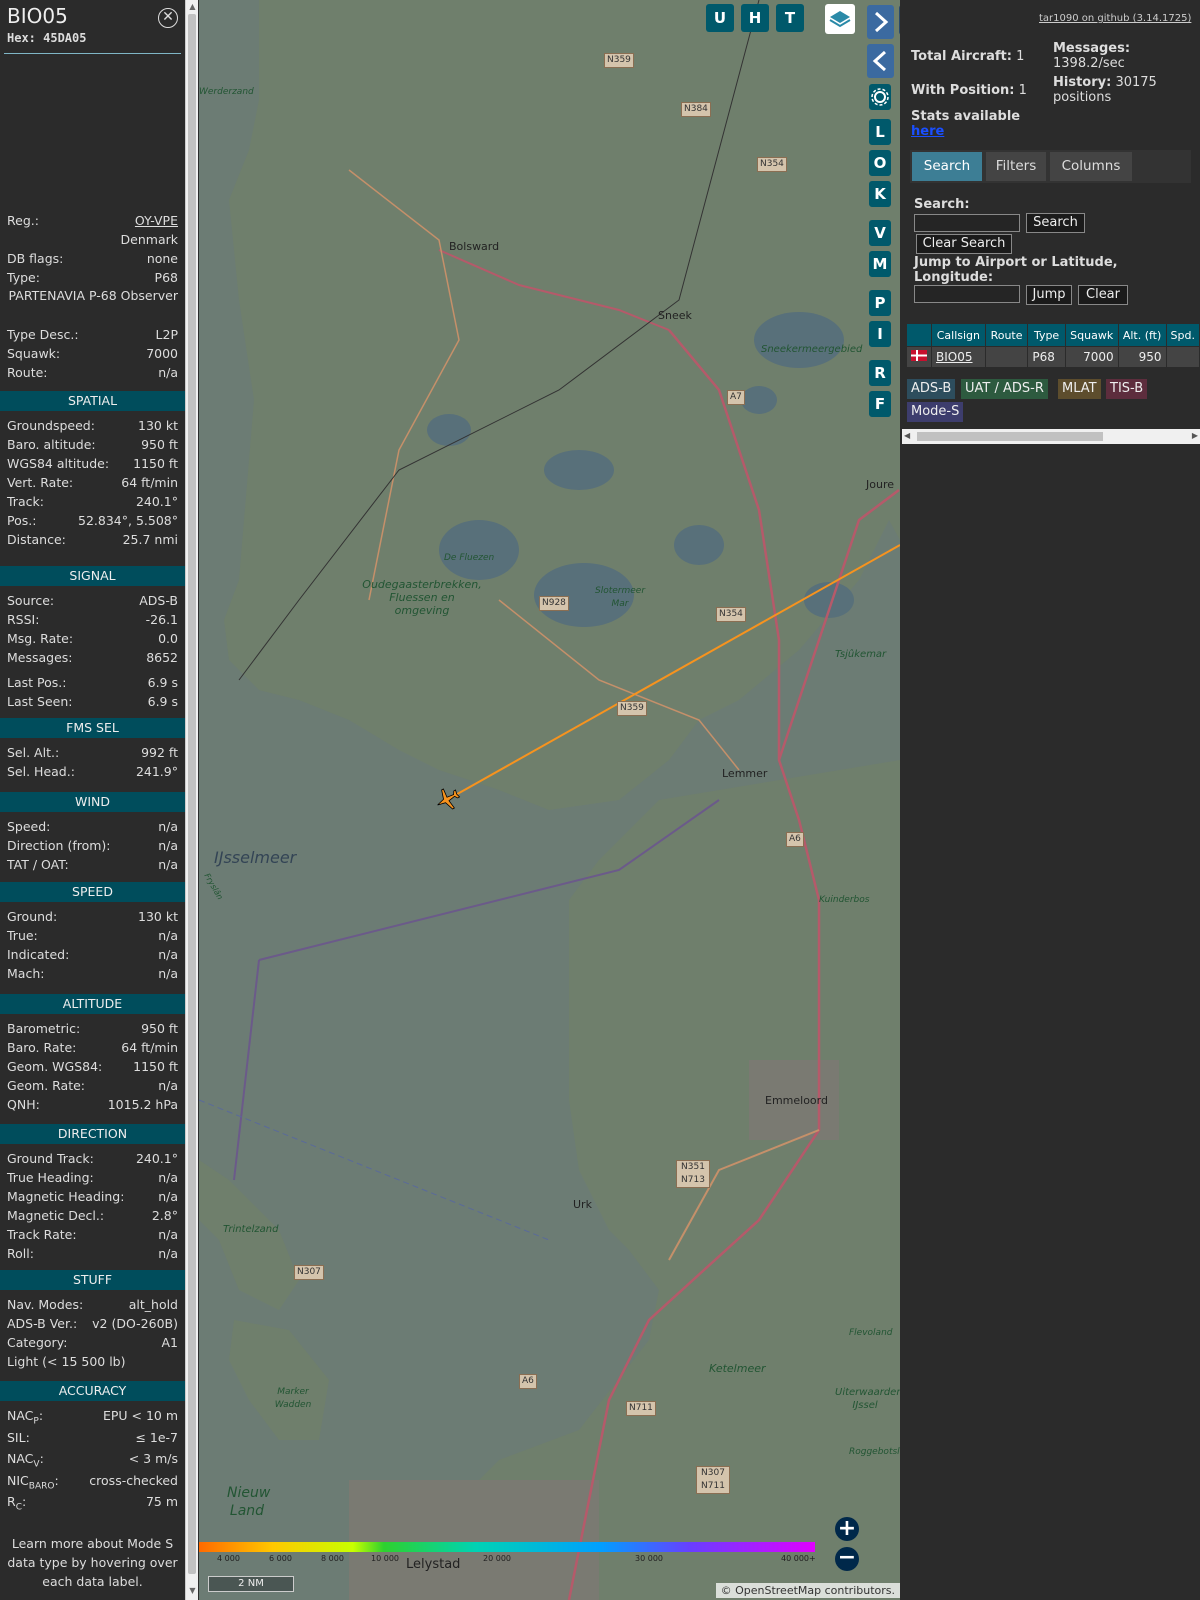 The height and width of the screenshot is (1600, 1200). What do you see at coordinates (696, 109) in the screenshot?
I see `road-label: N384` at bounding box center [696, 109].